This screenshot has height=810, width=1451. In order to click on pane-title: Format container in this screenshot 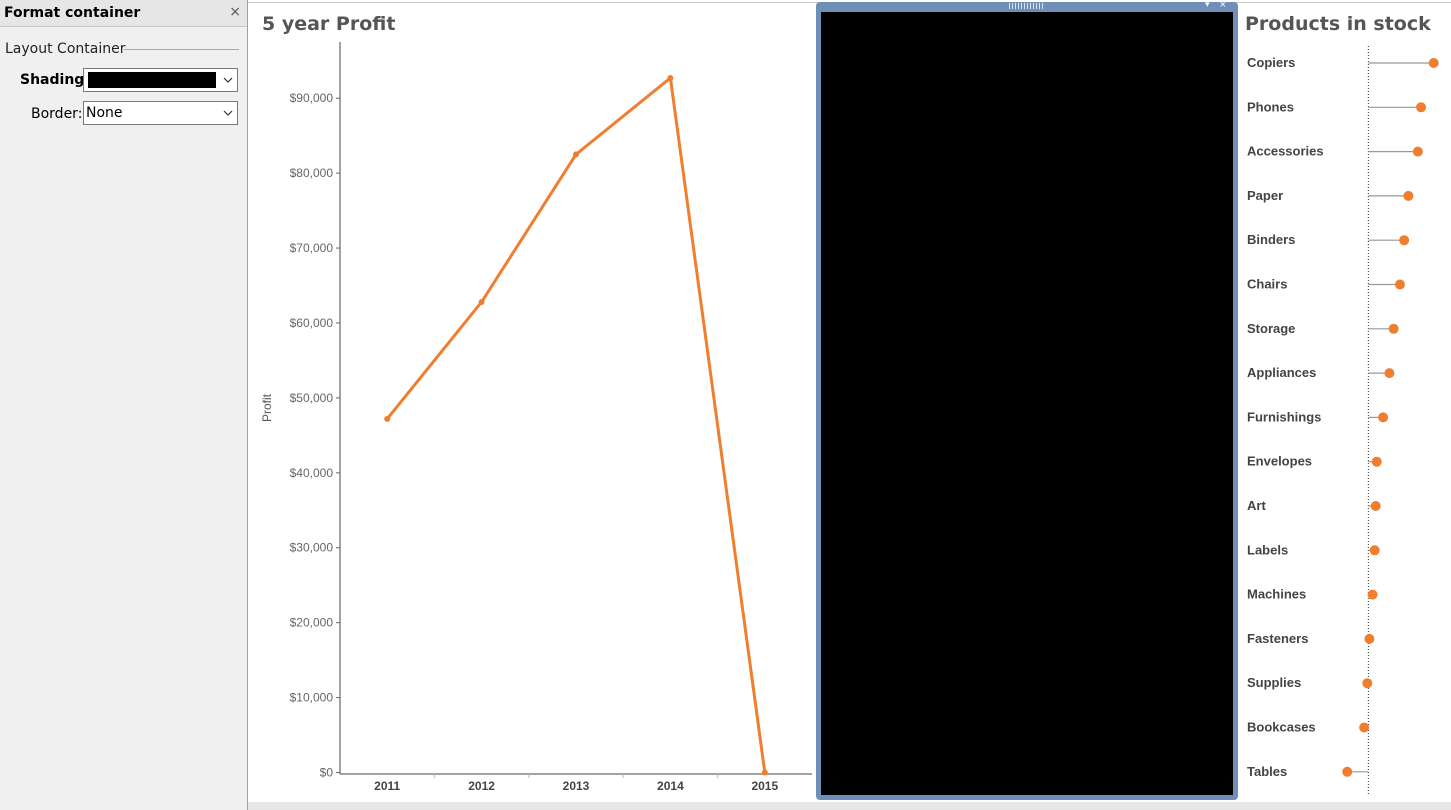, I will do `click(72, 13)`.